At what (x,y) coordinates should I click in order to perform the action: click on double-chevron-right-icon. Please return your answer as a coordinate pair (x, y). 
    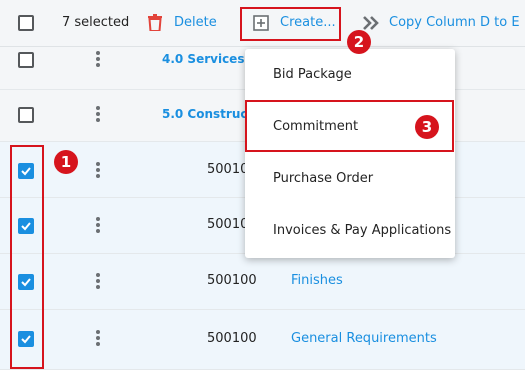
    Looking at the image, I should click on (371, 23).